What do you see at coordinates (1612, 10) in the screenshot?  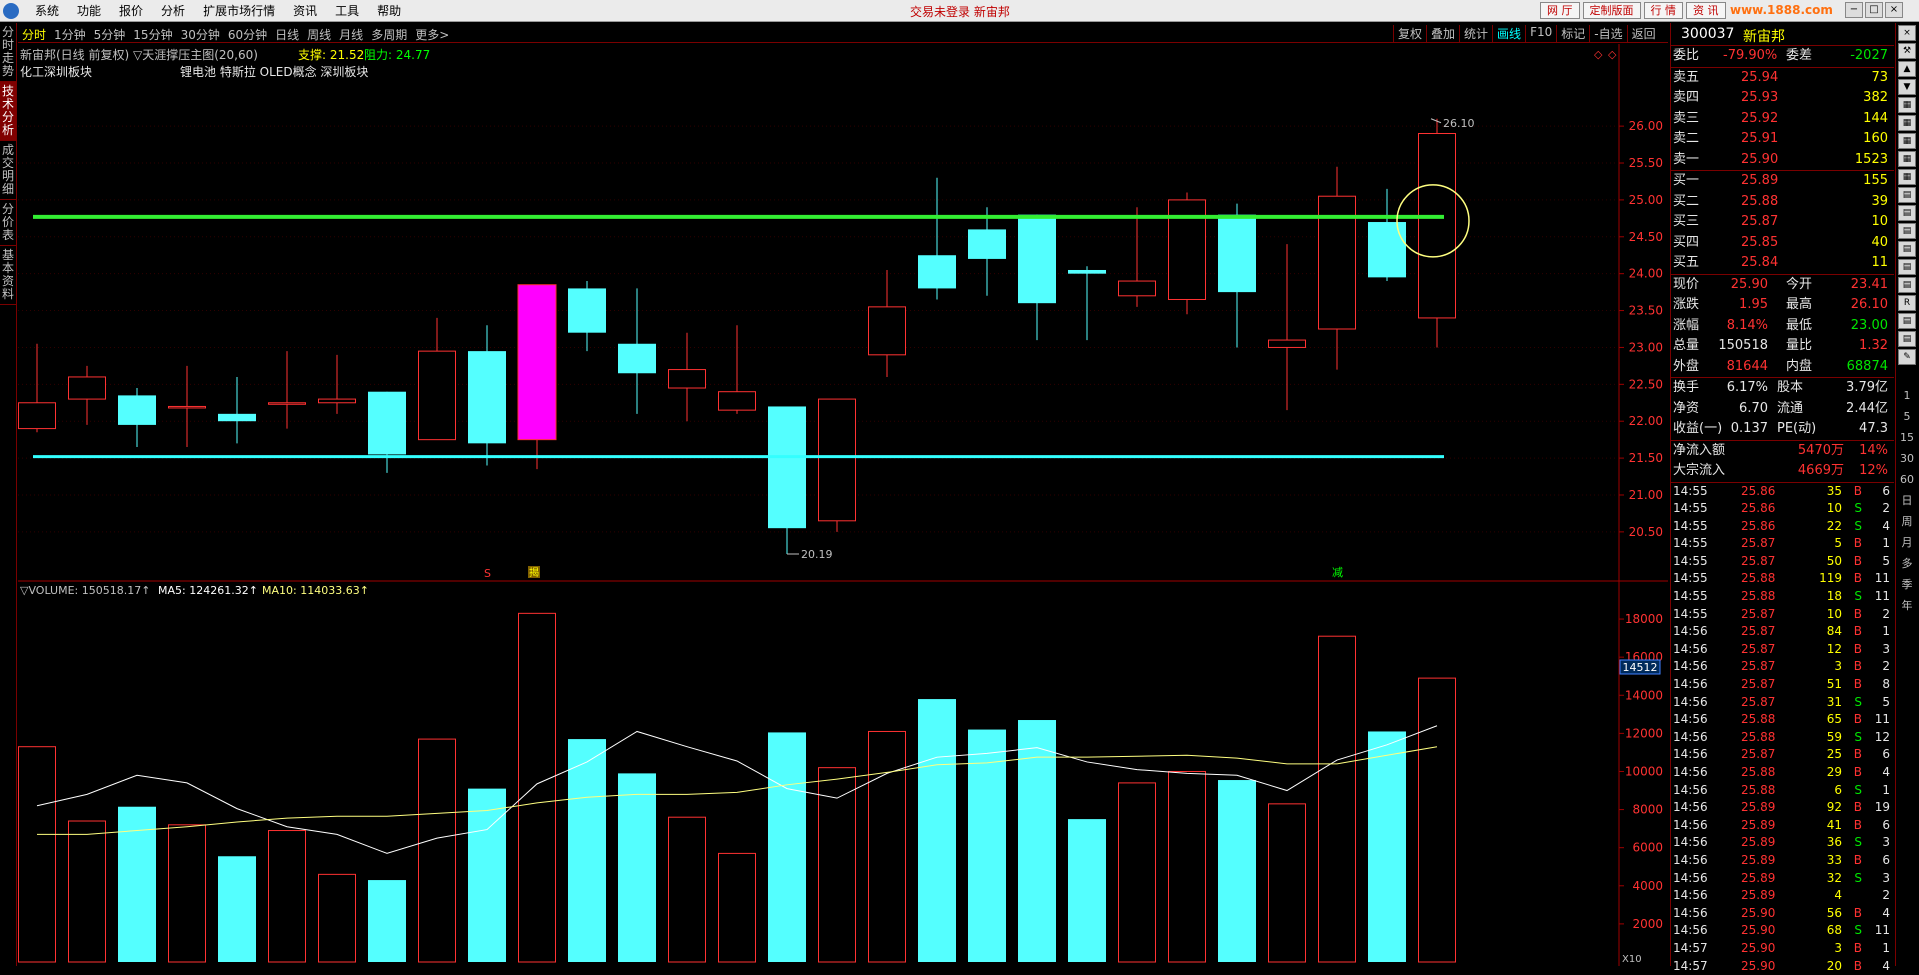 I see `header-button: 定制版面` at bounding box center [1612, 10].